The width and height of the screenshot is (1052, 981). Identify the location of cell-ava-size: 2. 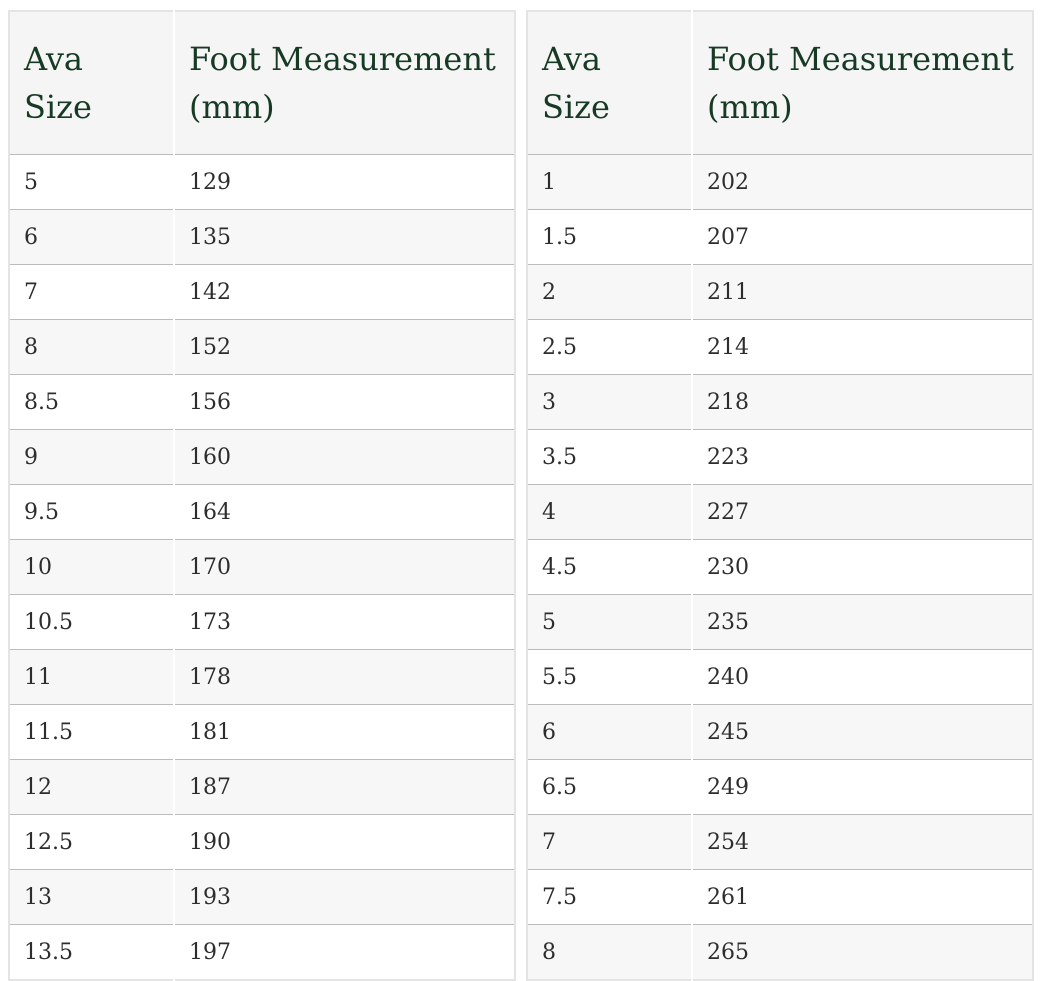
(610, 292).